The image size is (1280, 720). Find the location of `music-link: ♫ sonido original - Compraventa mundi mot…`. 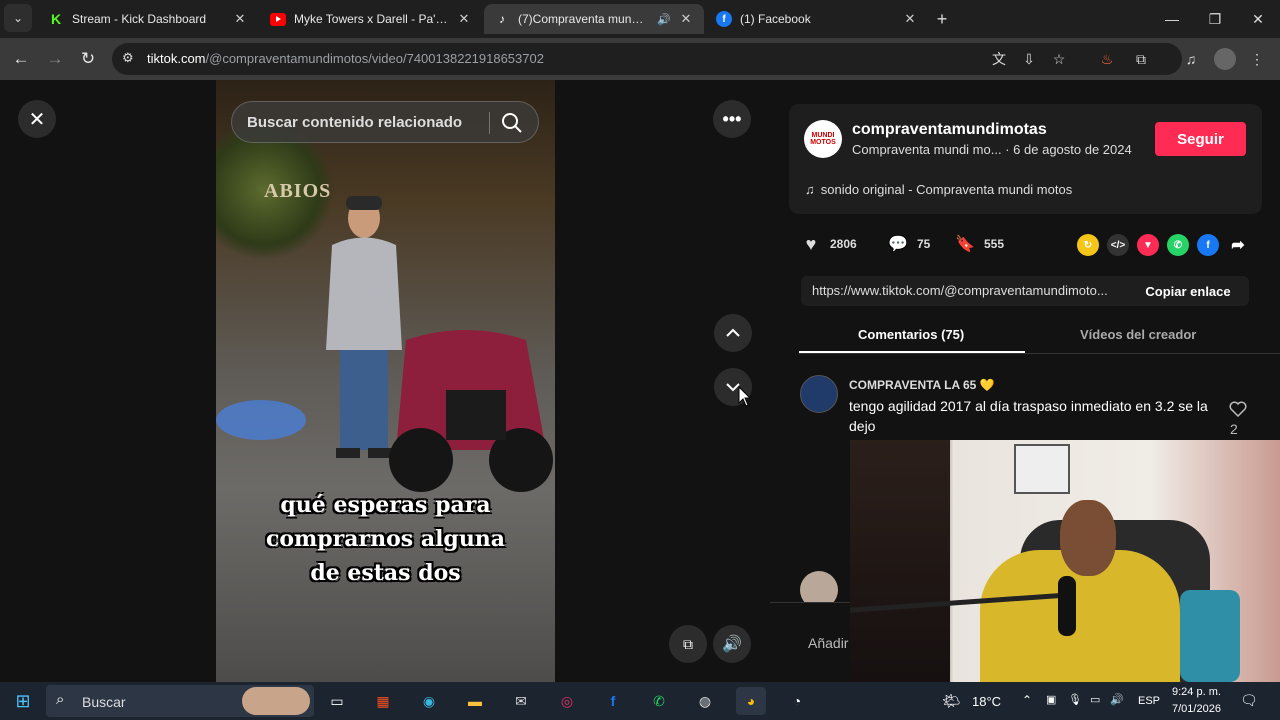

music-link: ♫ sonido original - Compraventa mundi mot… is located at coordinates (938, 189).